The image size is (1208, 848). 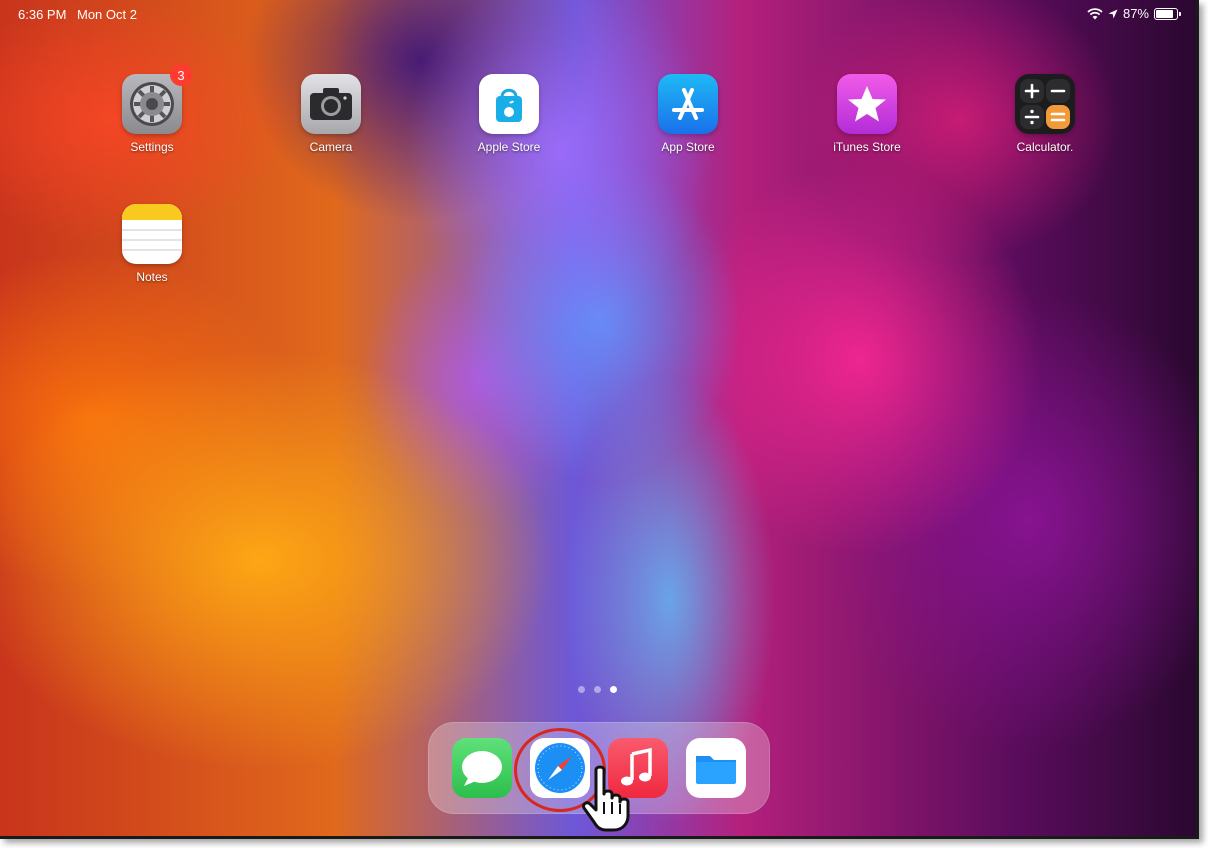 What do you see at coordinates (598, 14) in the screenshot?
I see `status-bar: 6:36 PM Mon Oct 2 87%` at bounding box center [598, 14].